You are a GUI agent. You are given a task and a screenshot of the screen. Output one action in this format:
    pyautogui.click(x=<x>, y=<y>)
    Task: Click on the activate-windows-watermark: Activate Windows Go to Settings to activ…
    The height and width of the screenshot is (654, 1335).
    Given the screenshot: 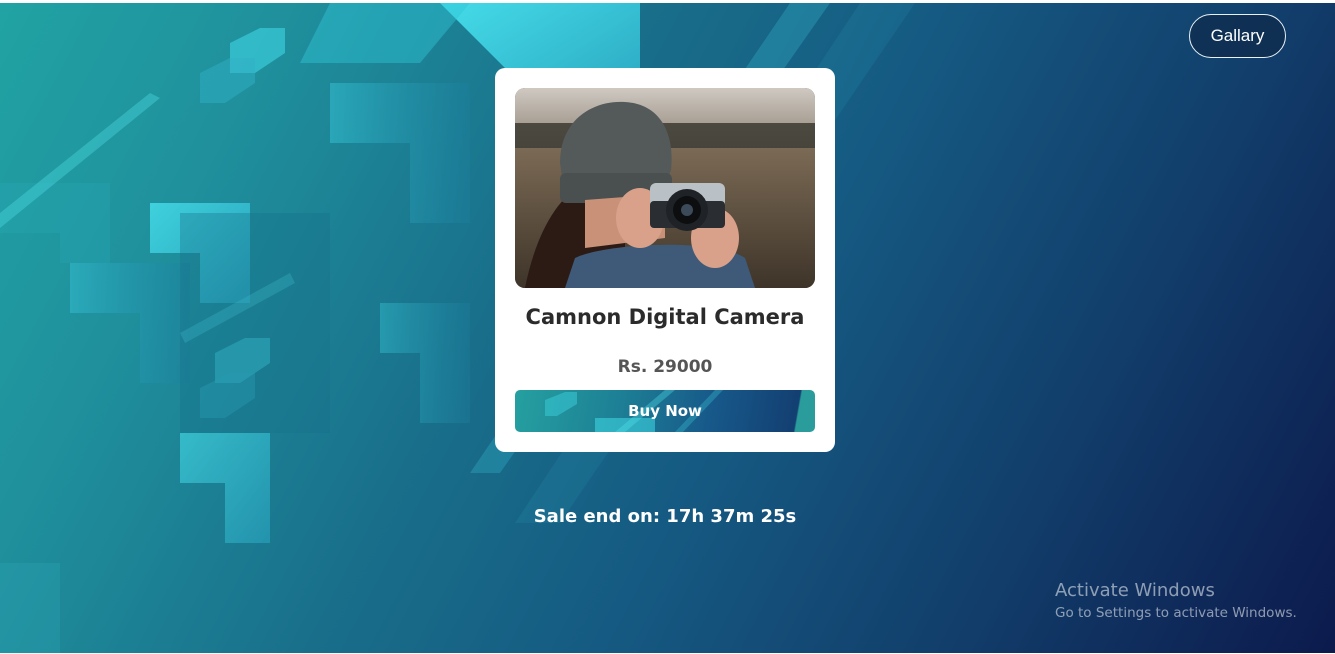 What is the action you would take?
    pyautogui.click(x=1176, y=600)
    